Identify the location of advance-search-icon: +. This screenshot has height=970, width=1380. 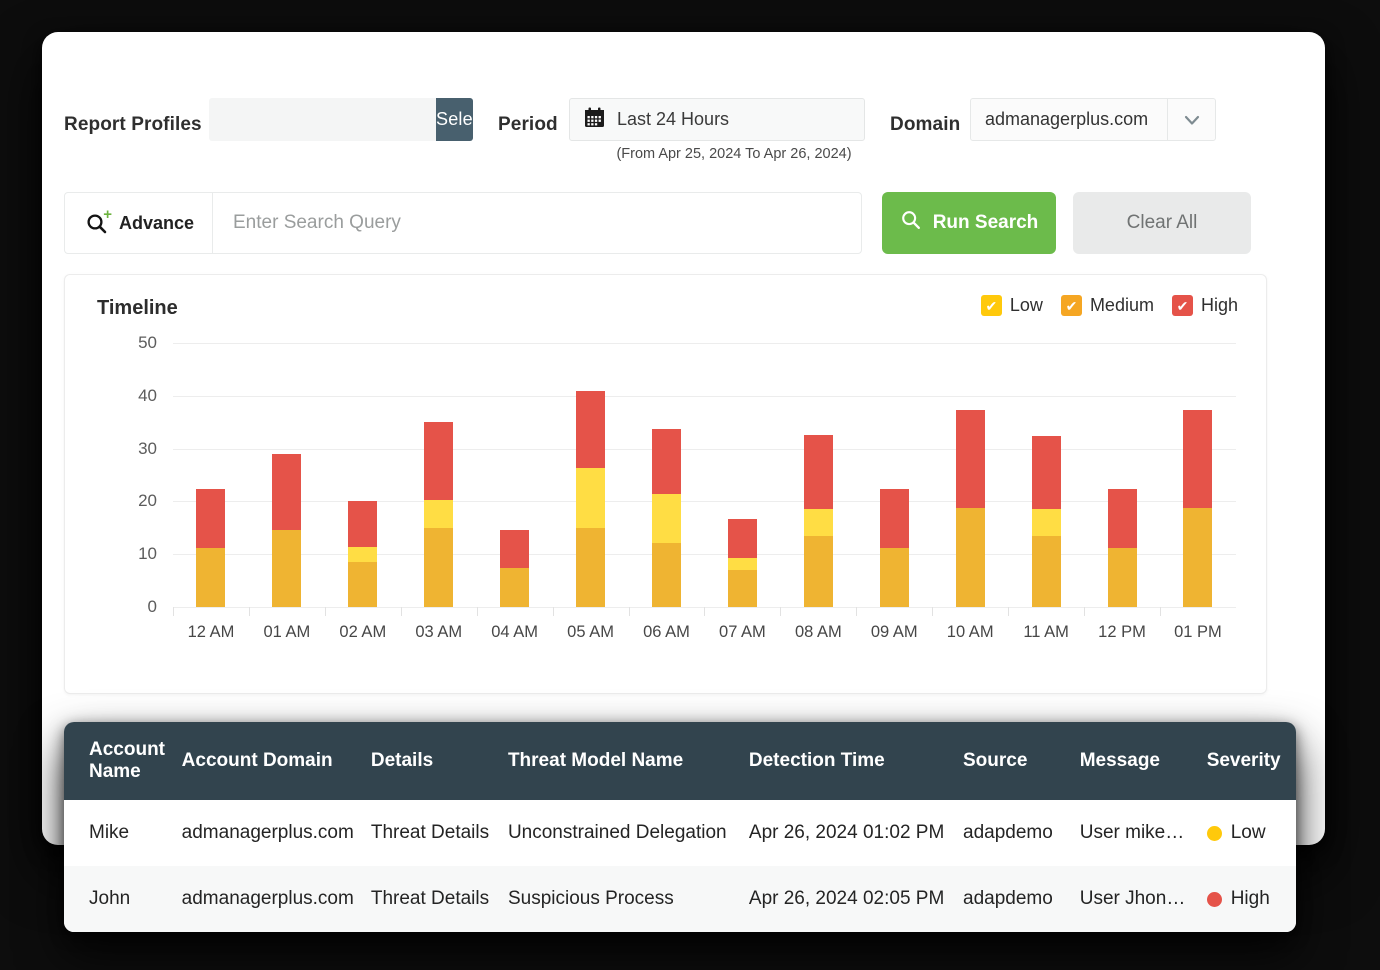
(98, 221).